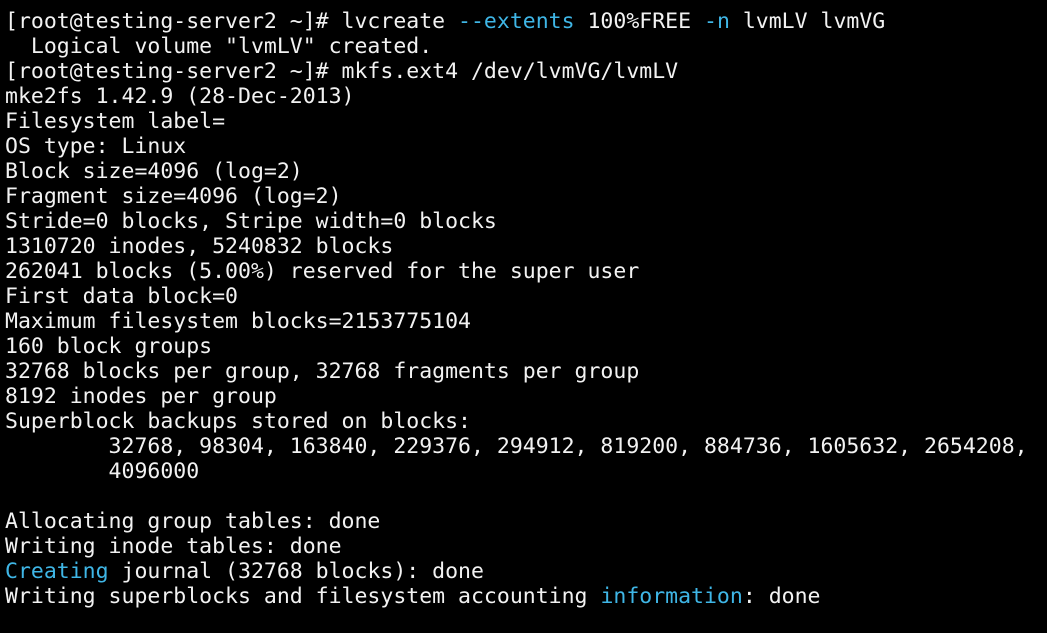  Describe the element at coordinates (526, 96) in the screenshot. I see `terminal-line: mke2fs 1.42.9 (28-Dec-2013)` at that location.